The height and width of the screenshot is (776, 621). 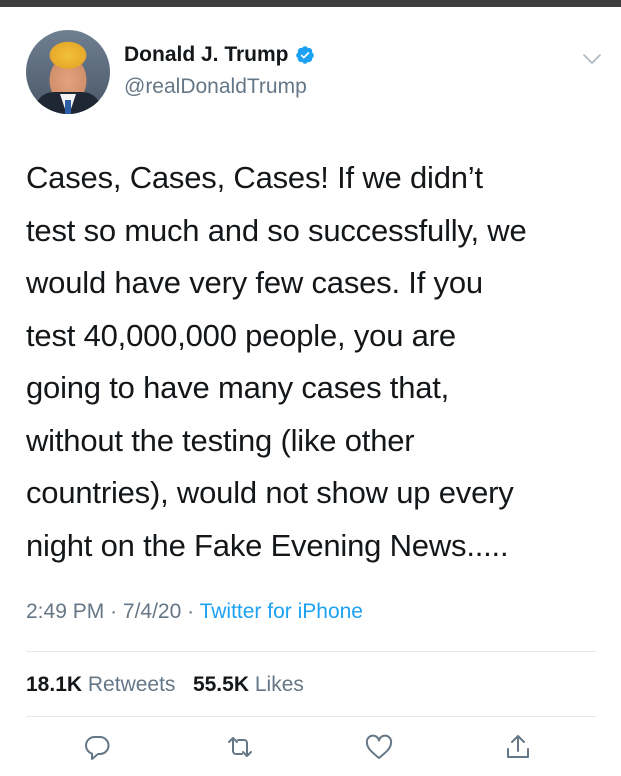 I want to click on tweet-stats: 18.1K Retweets 55.5K Likes, so click(x=165, y=685).